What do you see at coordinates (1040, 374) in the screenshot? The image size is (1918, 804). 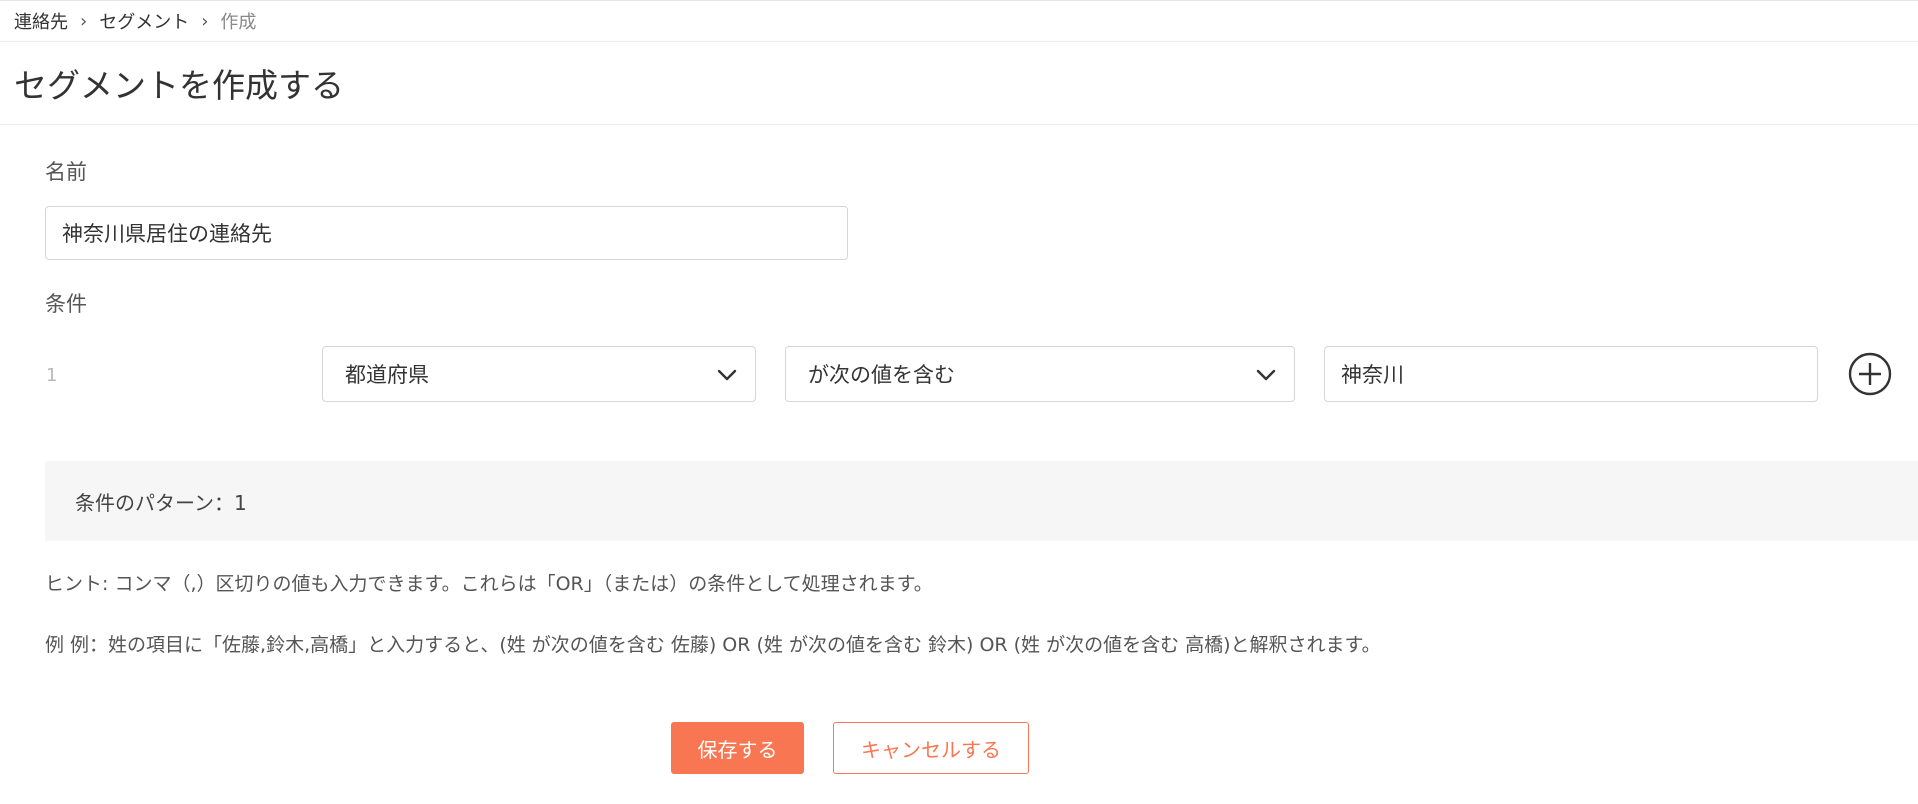 I see `condition-operator-select: が次の値を含む` at bounding box center [1040, 374].